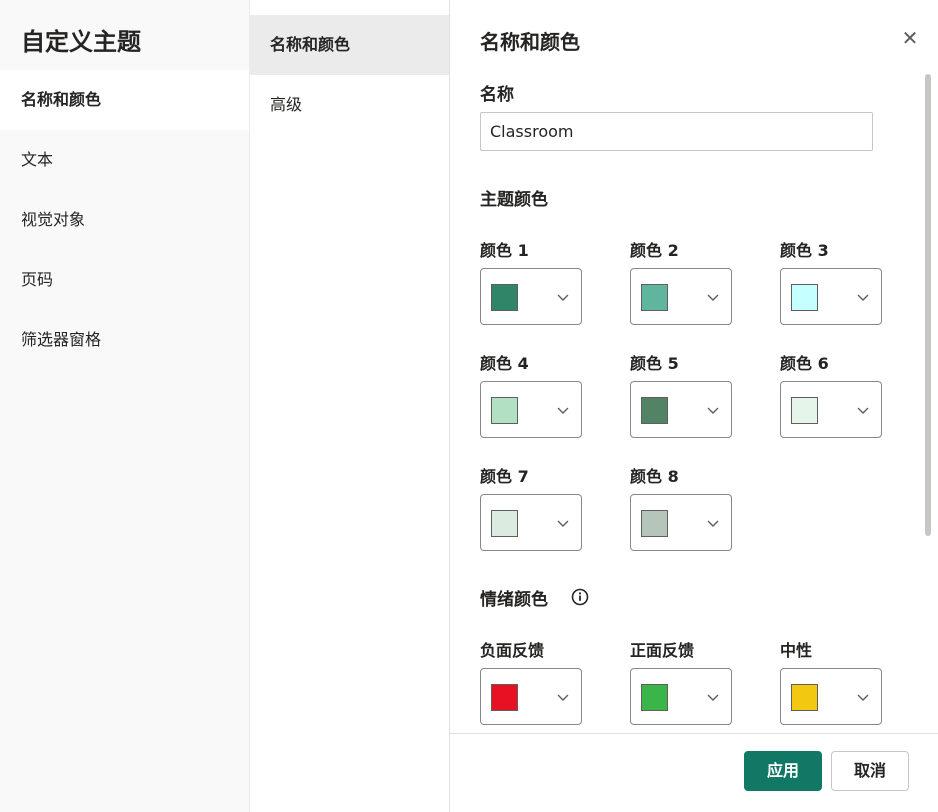 The image size is (938, 812). What do you see at coordinates (504, 250) in the screenshot?
I see `theme-color-label-1: 颜色 1` at bounding box center [504, 250].